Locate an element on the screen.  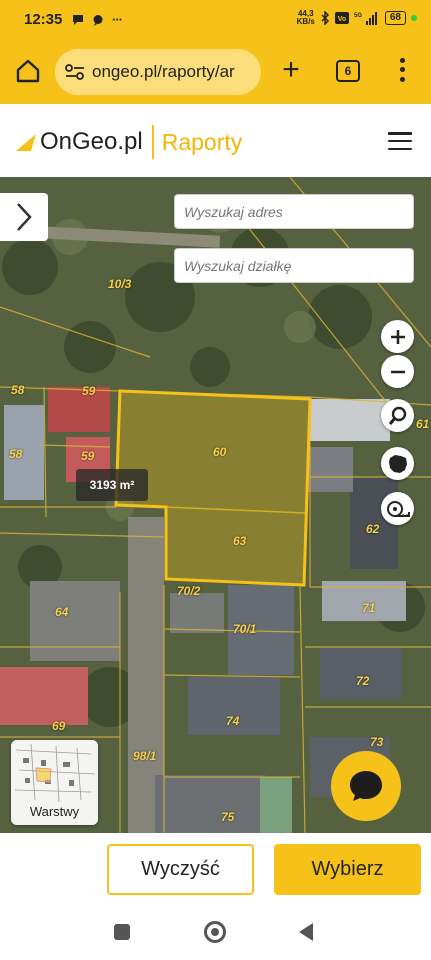
parcel-label: 71 is located at coordinates (369, 608).